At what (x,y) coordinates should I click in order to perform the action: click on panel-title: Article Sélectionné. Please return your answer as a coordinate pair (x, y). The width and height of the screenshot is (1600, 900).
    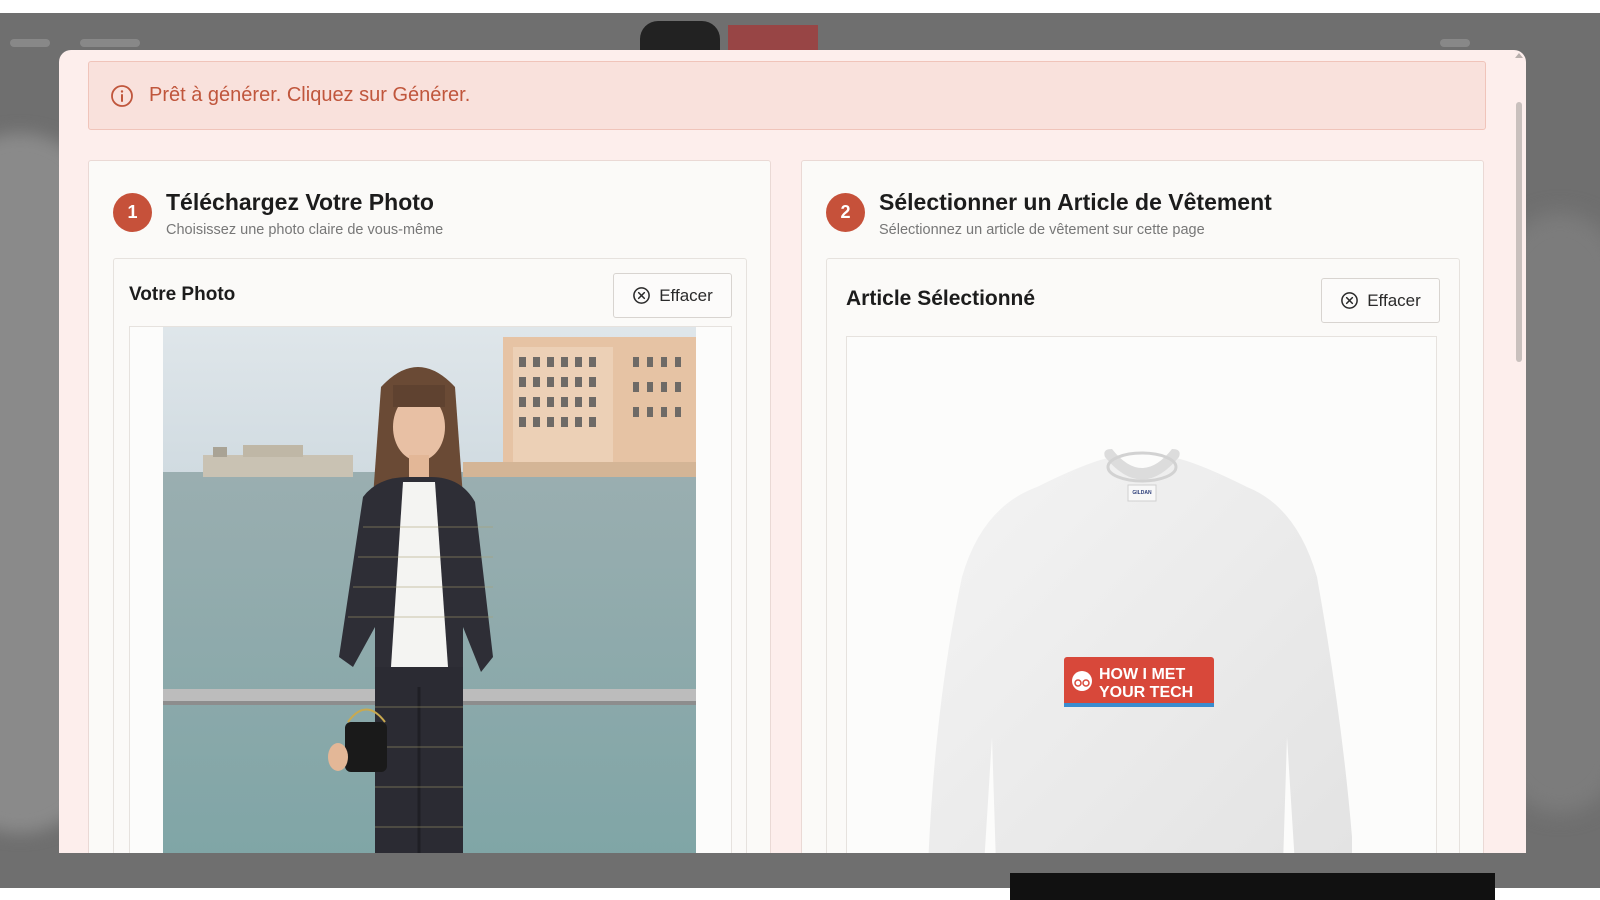
    Looking at the image, I should click on (941, 298).